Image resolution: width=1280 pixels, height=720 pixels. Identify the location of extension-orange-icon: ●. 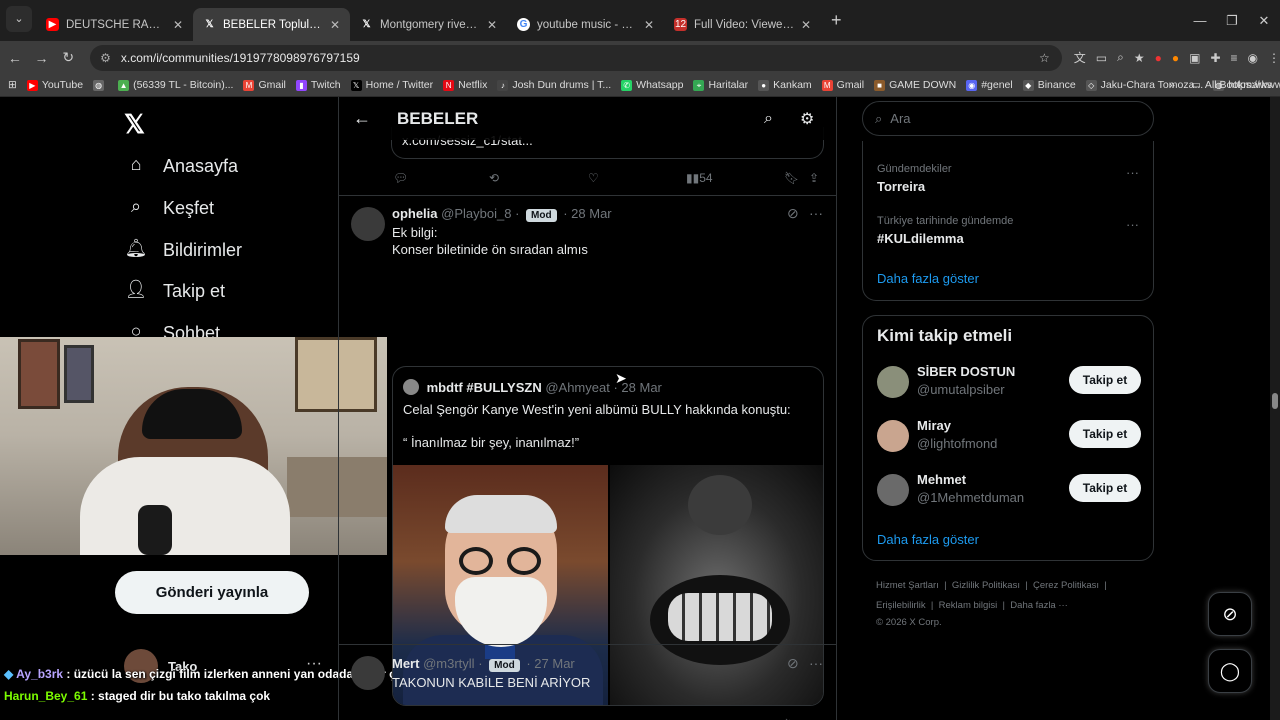
(1175, 58).